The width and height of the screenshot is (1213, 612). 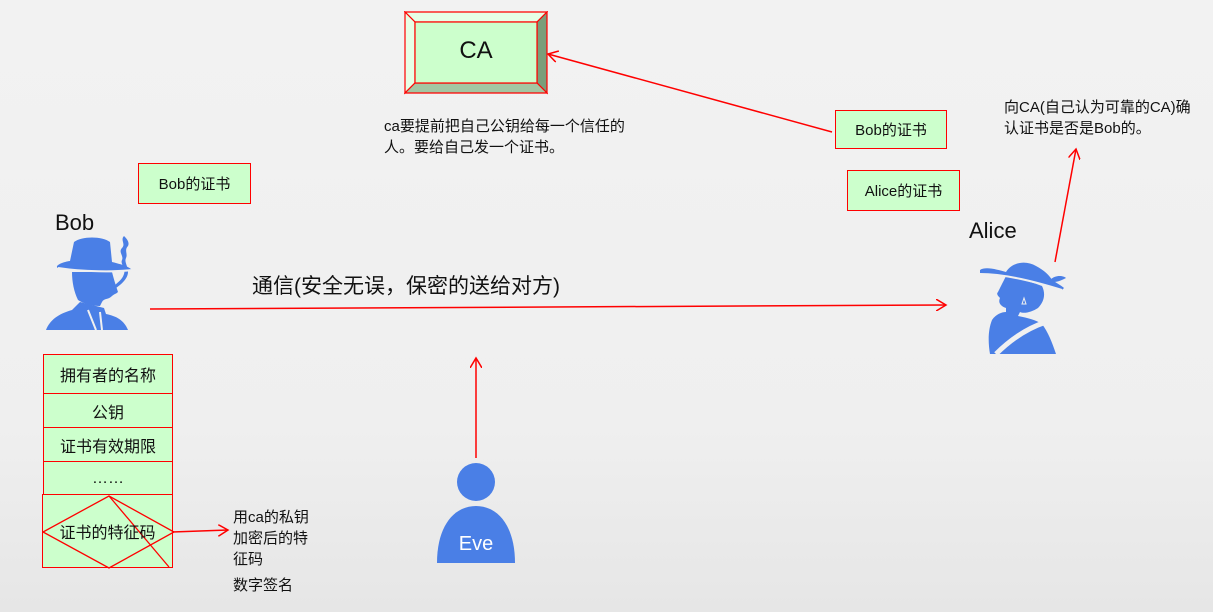 I want to click on alice-verify-note: 向CA(自己认为可靠的CA)确 认证书是否是Bob的。, so click(x=1097, y=118).